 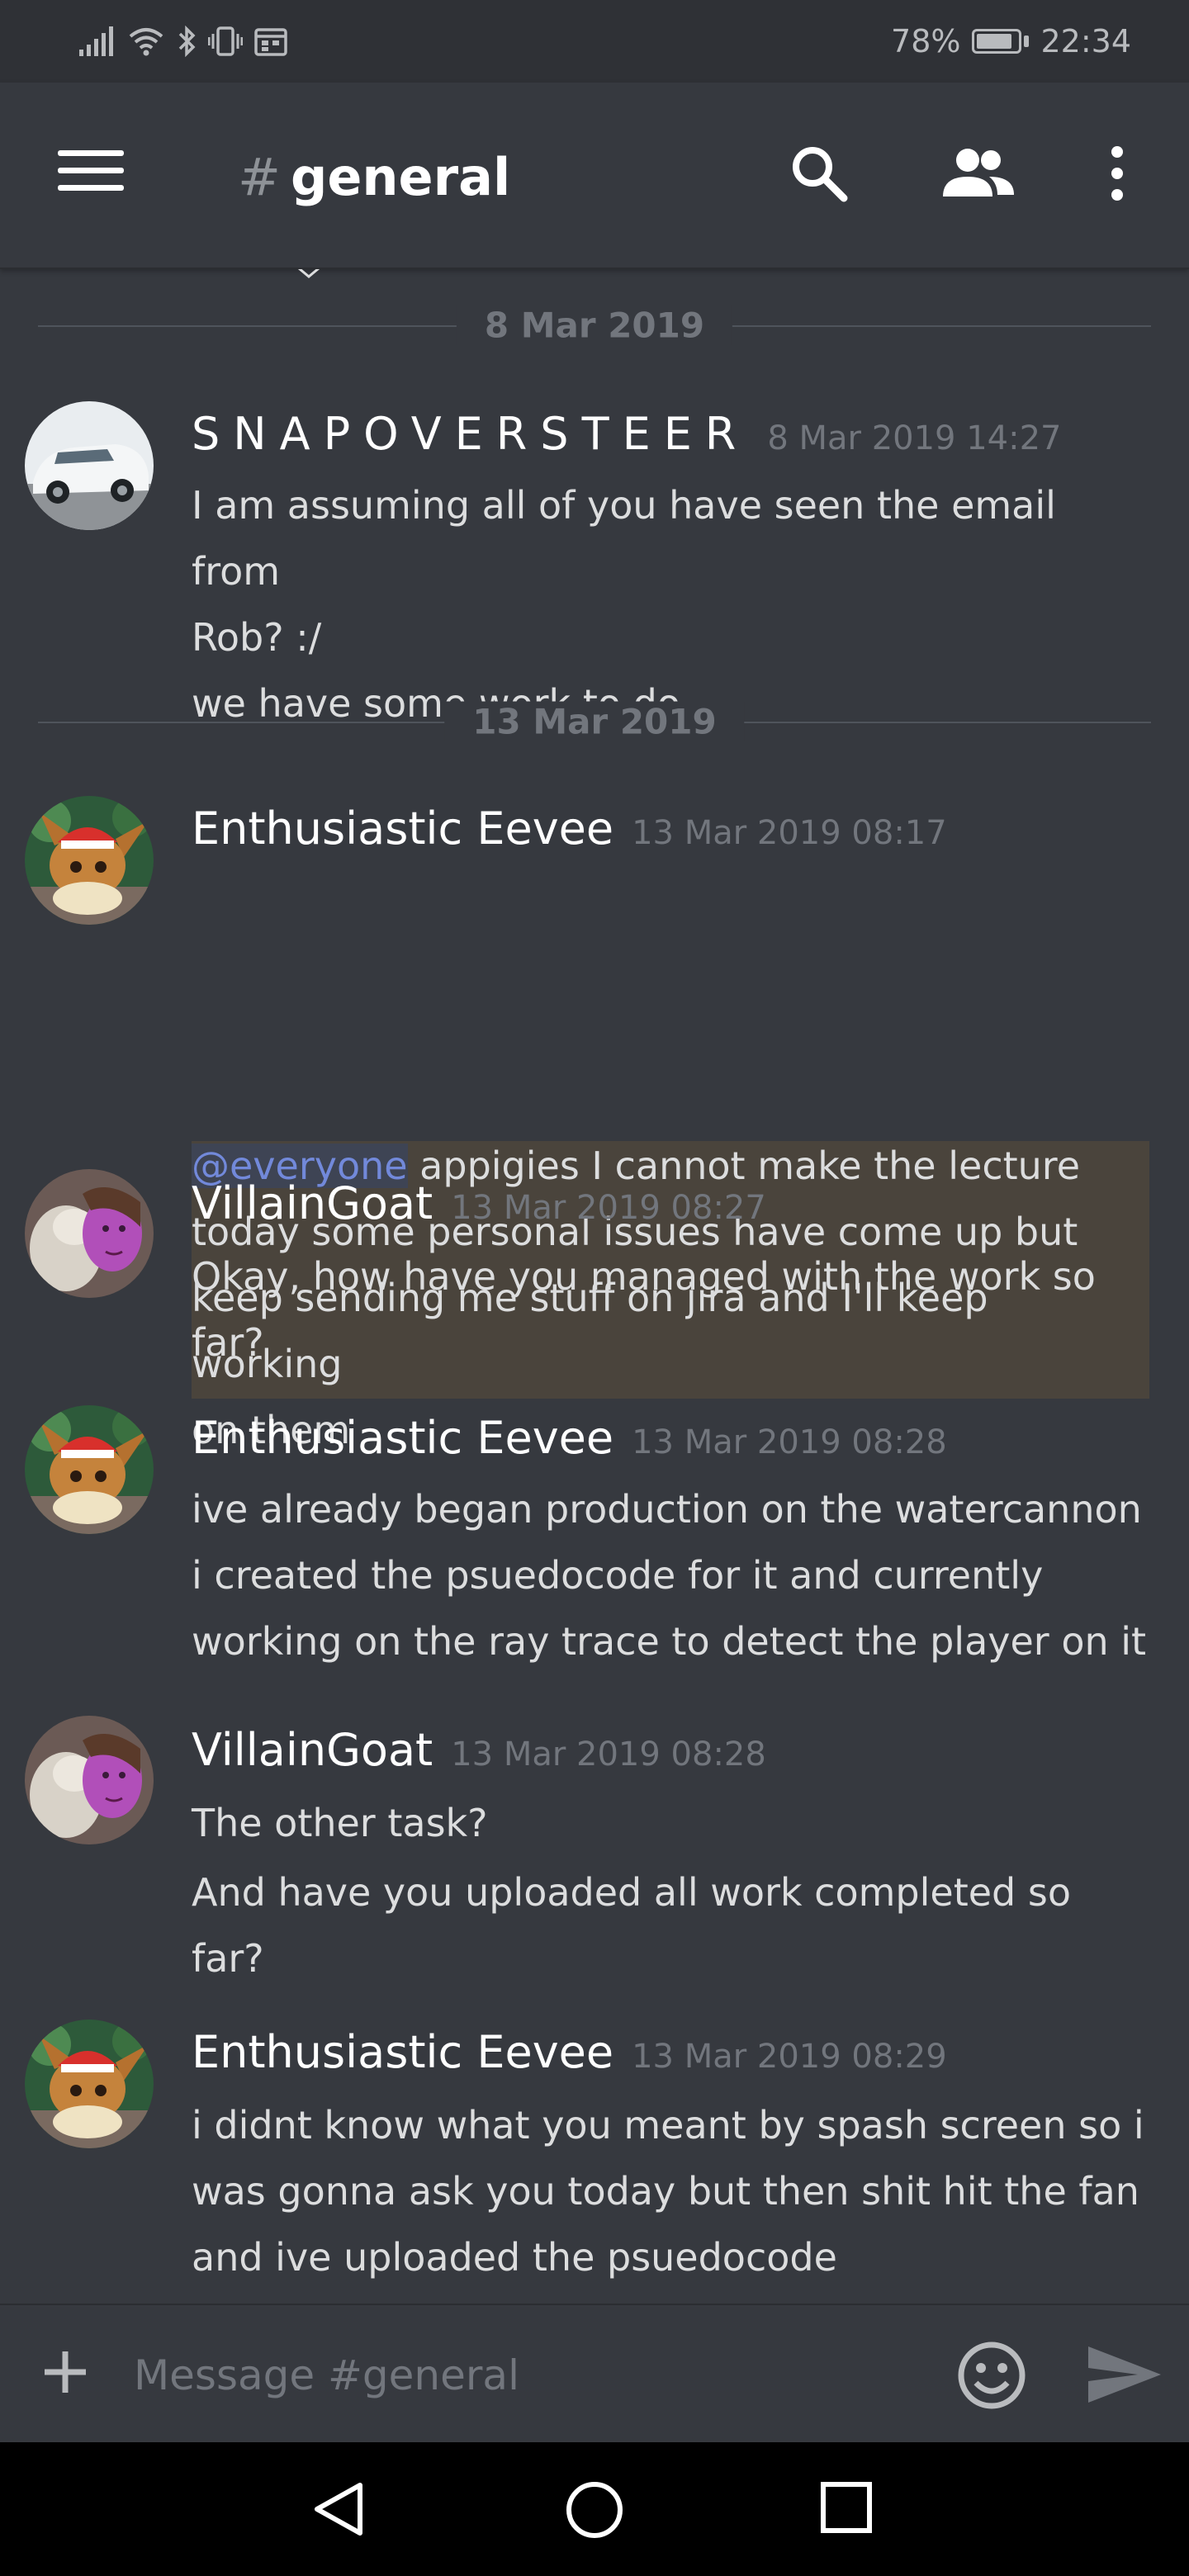 I want to click on timestamp: 13 Mar 2019 08:29, so click(x=789, y=2057).